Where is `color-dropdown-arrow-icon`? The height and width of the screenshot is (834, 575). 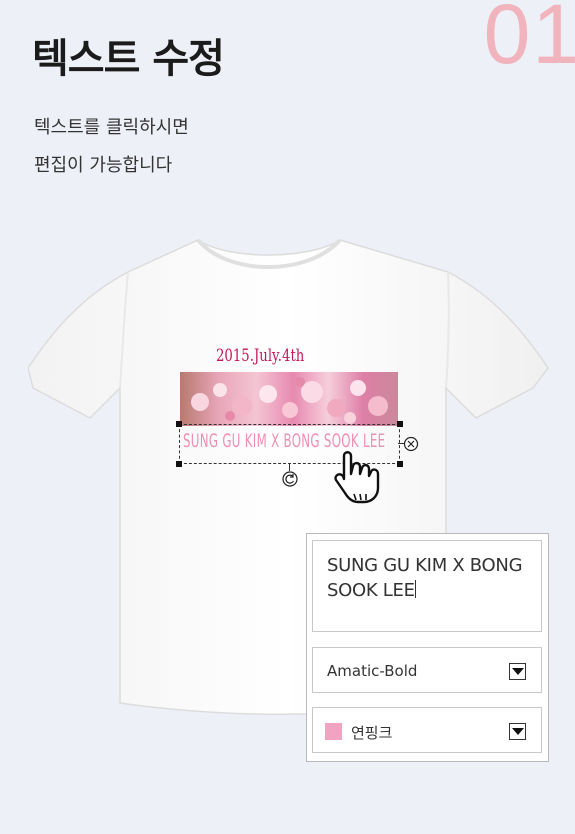
color-dropdown-arrow-icon is located at coordinates (517, 731).